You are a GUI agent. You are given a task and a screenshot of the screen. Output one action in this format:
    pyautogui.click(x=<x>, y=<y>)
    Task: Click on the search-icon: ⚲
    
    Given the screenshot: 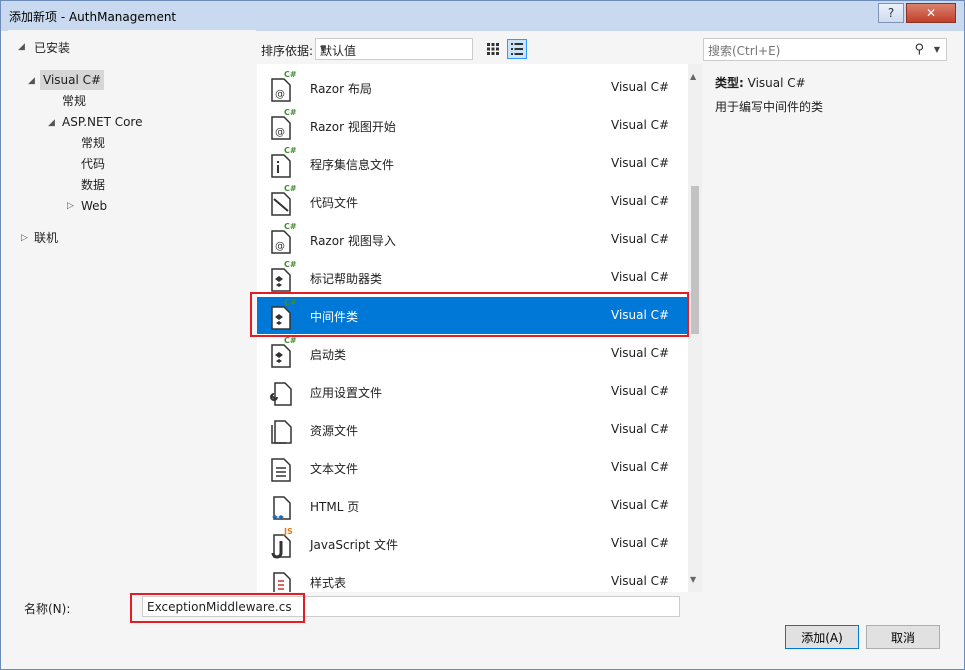 What is the action you would take?
    pyautogui.click(x=919, y=49)
    